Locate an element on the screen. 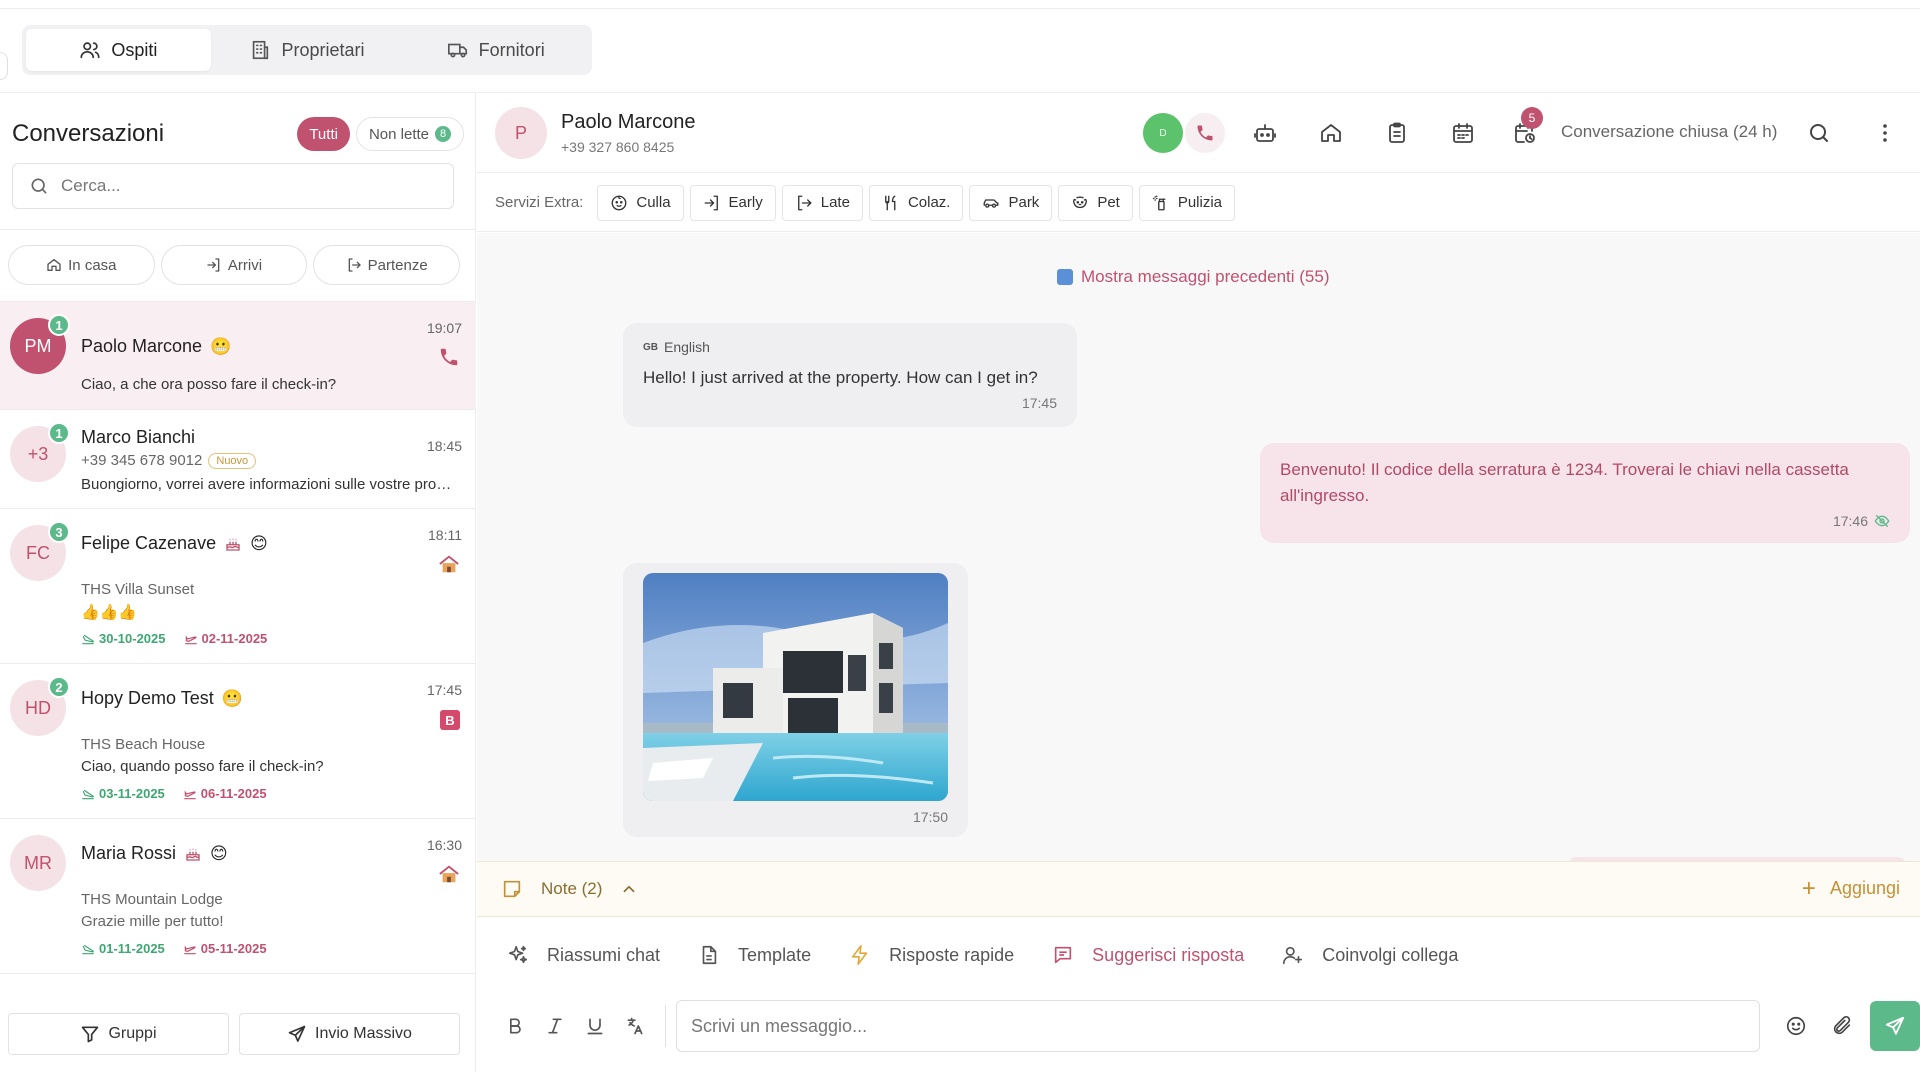  filter-arrivi-button: Arrivi is located at coordinates (234, 265).